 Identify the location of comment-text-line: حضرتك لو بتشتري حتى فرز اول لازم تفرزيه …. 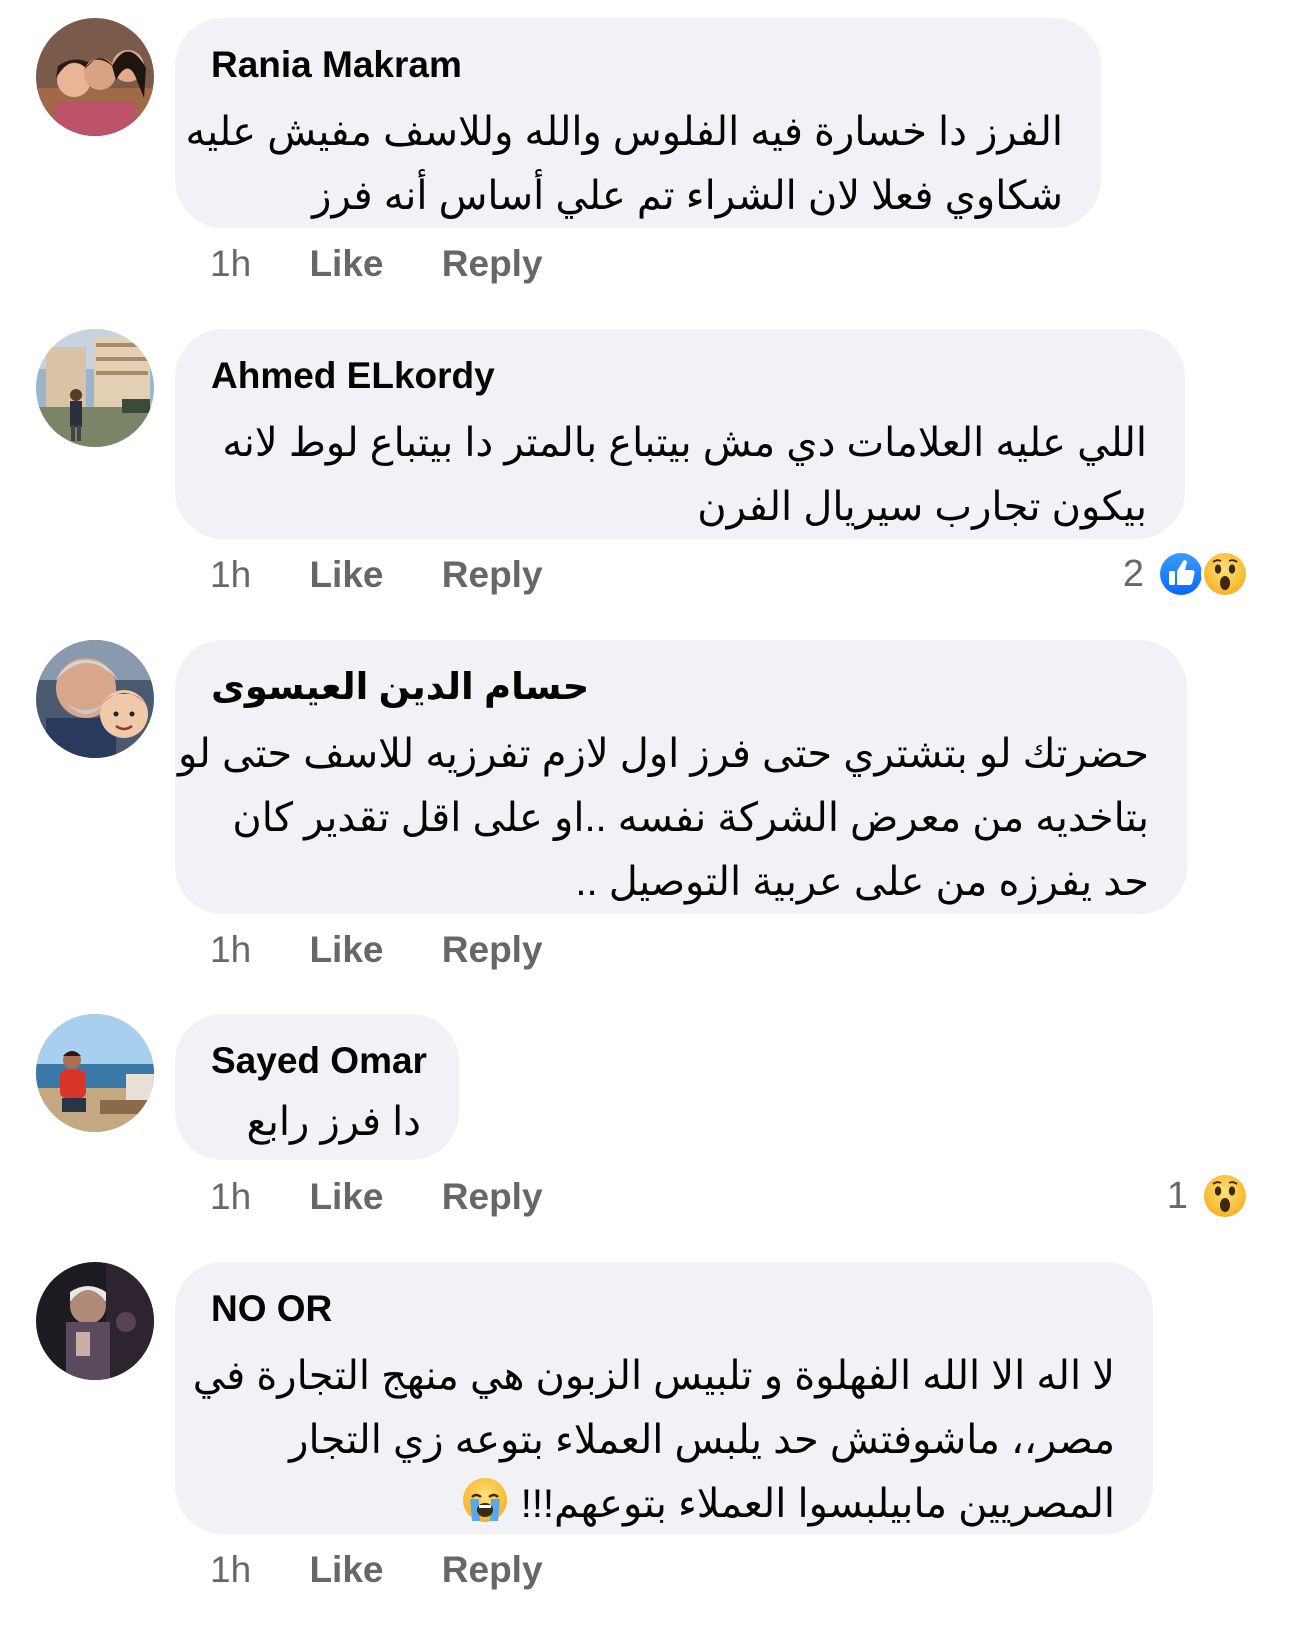
(663, 754).